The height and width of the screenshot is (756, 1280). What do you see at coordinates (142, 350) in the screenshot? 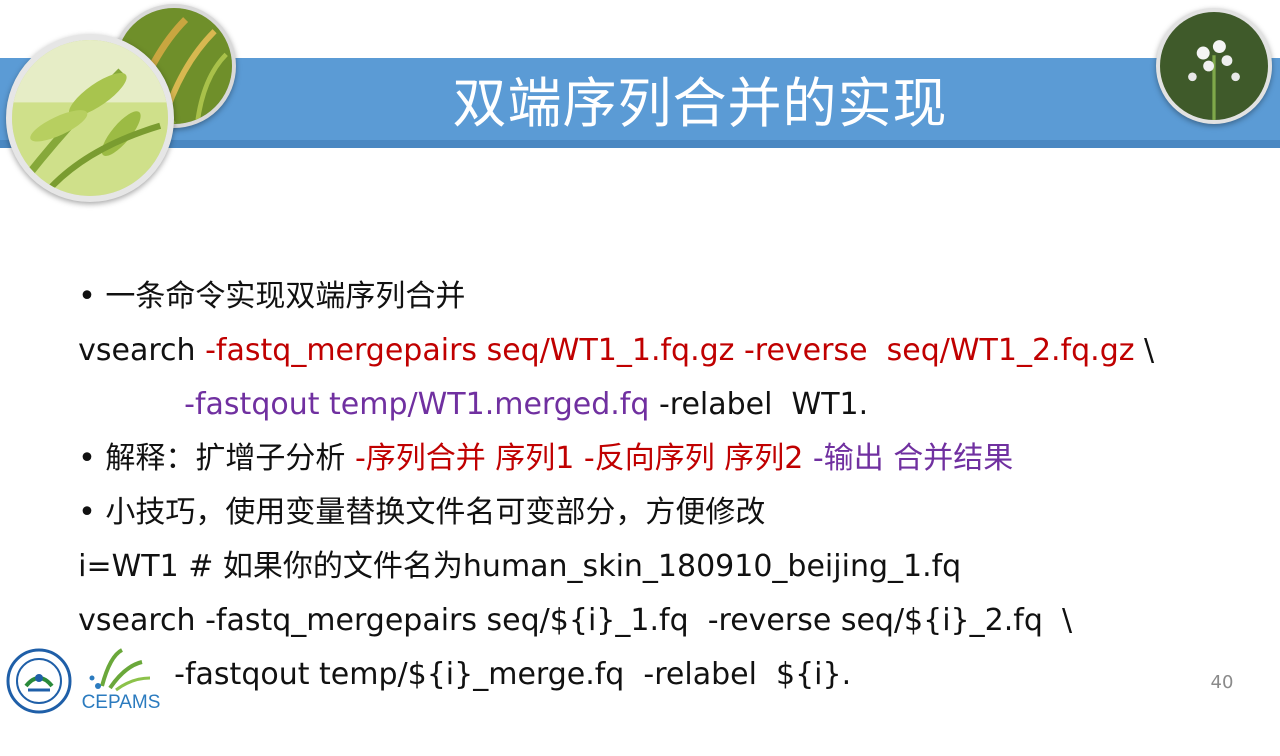
I see `text-segment: vsearch` at bounding box center [142, 350].